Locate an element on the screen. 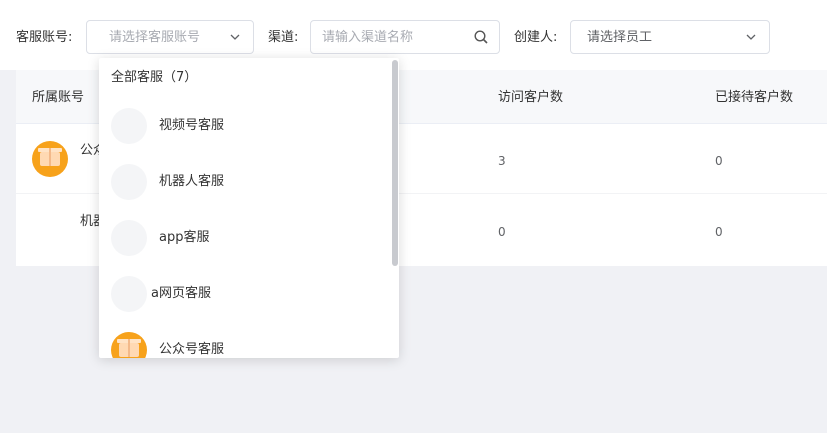 Image resolution: width=827 pixels, height=433 pixels. dropdown-item-label: 公众号客服 is located at coordinates (192, 349).